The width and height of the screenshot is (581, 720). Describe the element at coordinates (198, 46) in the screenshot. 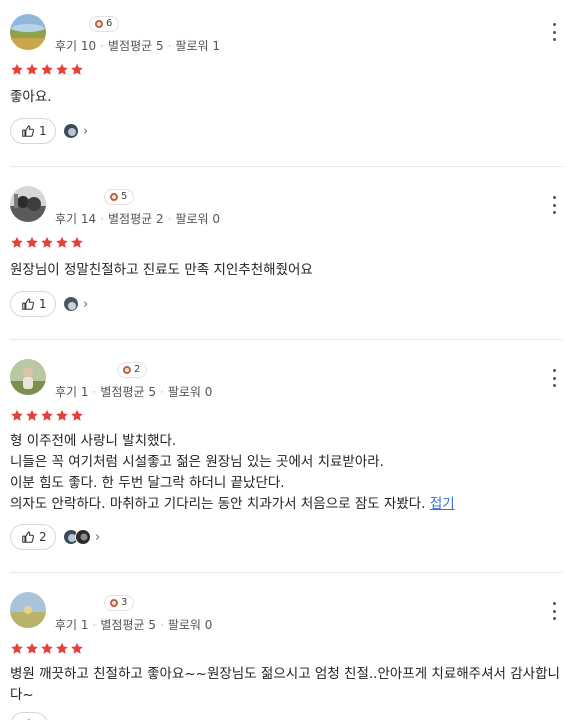

I see `follower-count: 팔로워 1` at that location.